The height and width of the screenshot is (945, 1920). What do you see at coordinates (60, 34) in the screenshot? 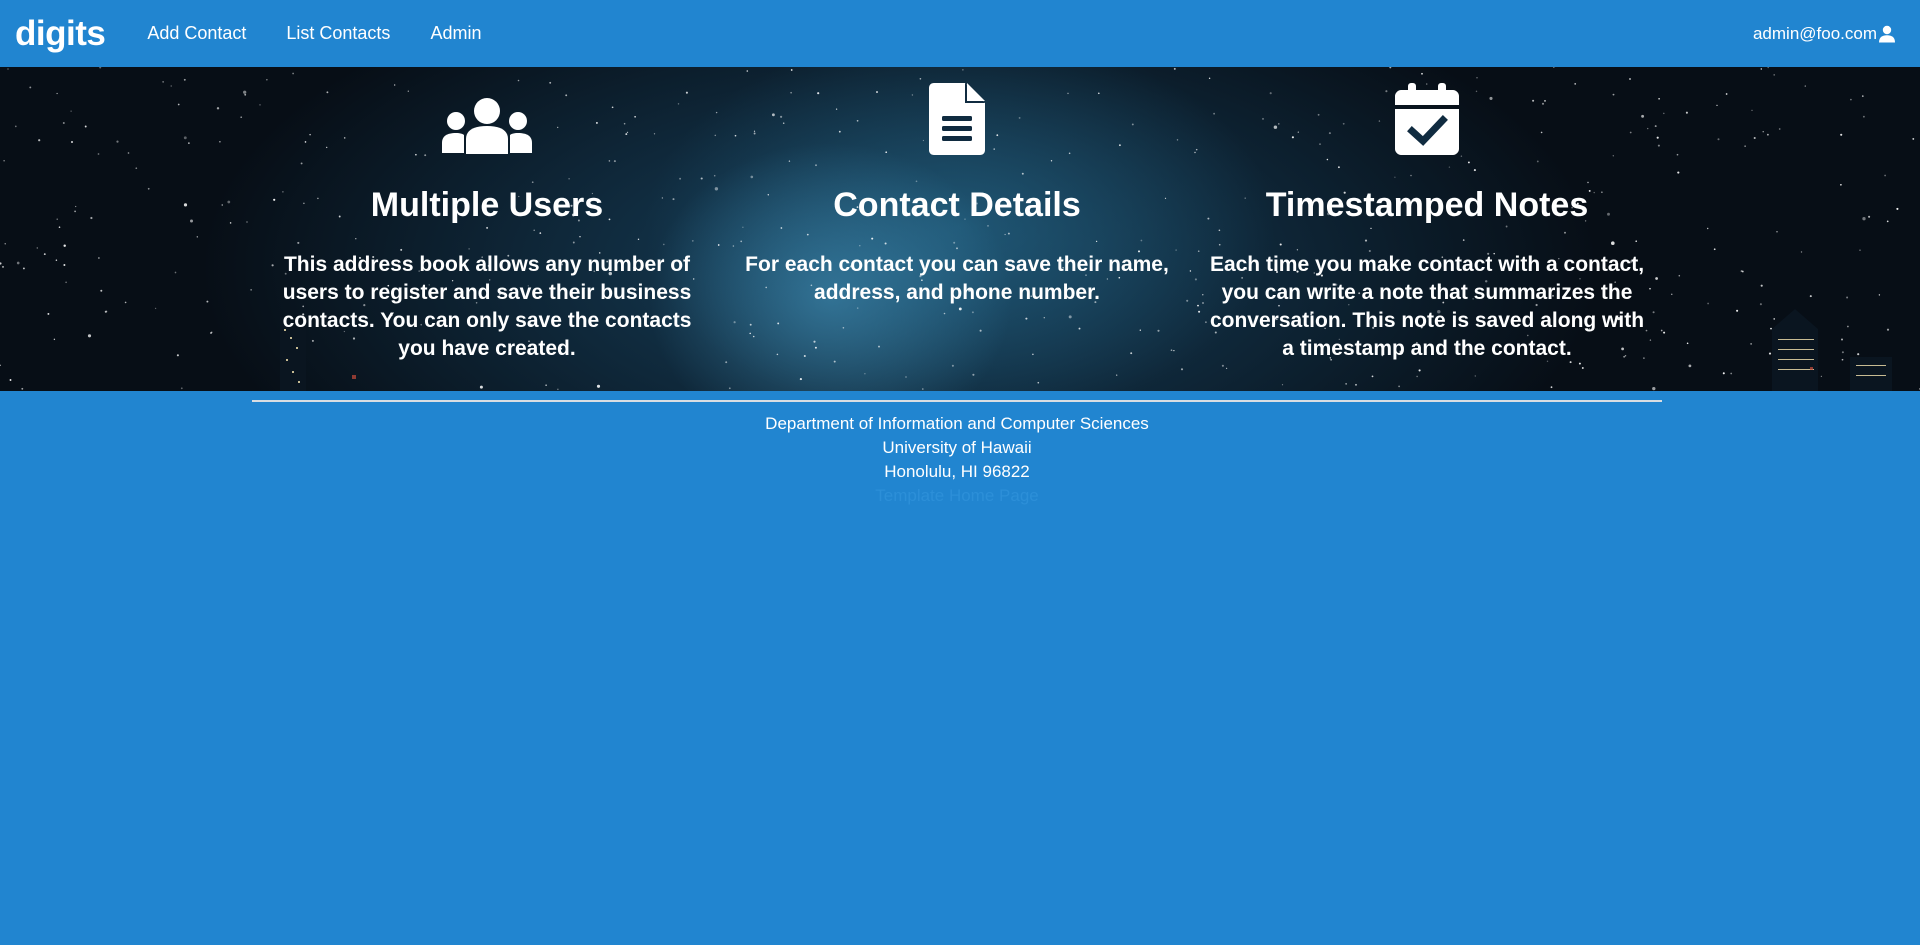
I see `brand-logo: digits` at bounding box center [60, 34].